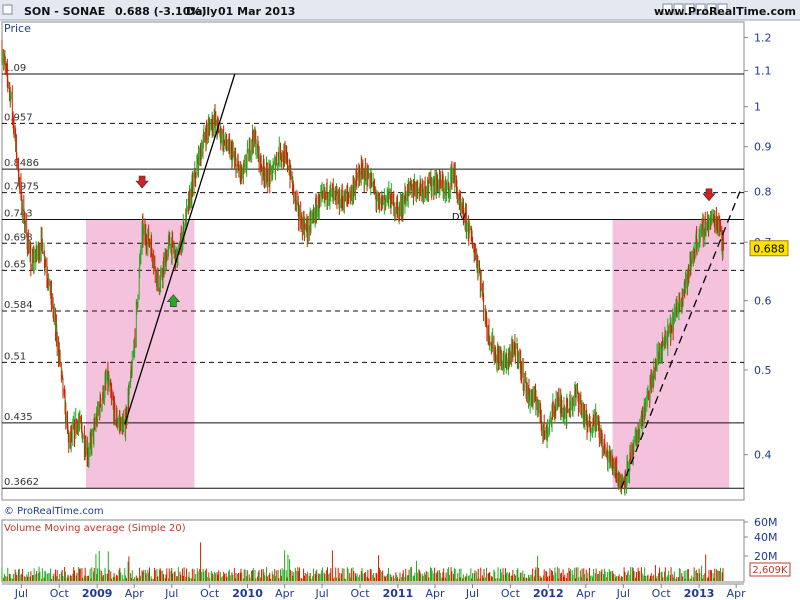 The image size is (800, 600). Describe the element at coordinates (21, 482) in the screenshot. I see `fib-label: 0.3662` at that location.